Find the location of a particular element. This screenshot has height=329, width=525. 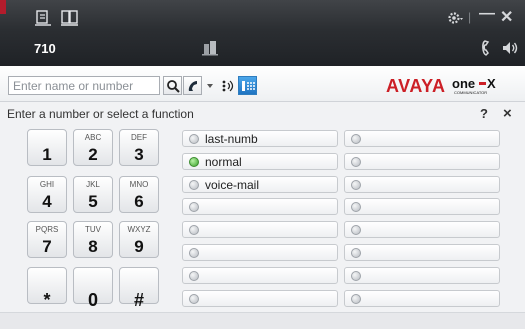

dialpad-icon is located at coordinates (247, 85).